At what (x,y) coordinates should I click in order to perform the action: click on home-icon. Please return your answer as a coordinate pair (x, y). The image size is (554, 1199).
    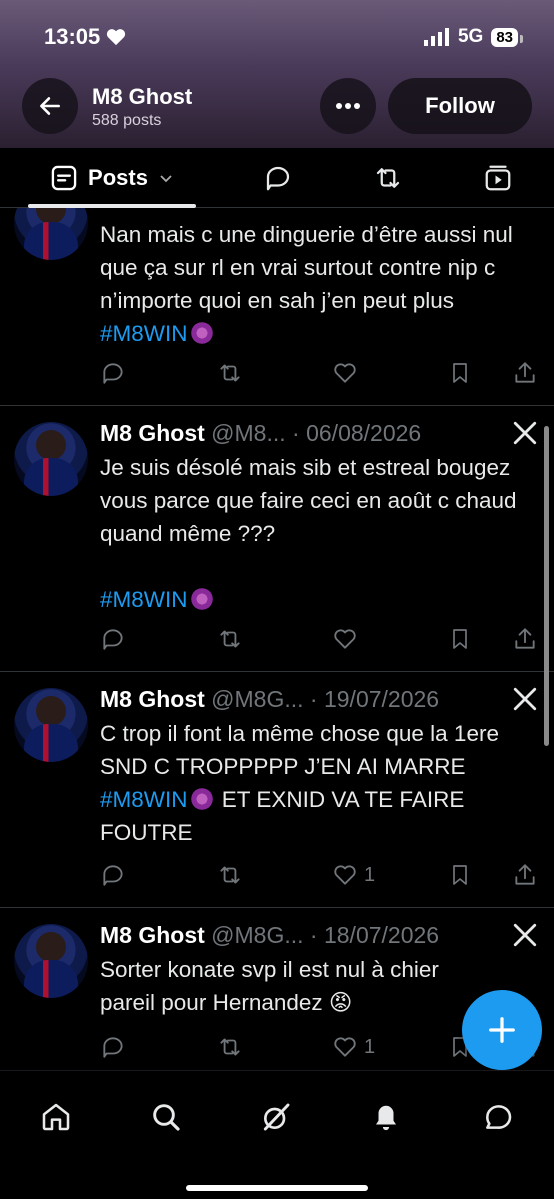
    Looking at the image, I should click on (56, 1117).